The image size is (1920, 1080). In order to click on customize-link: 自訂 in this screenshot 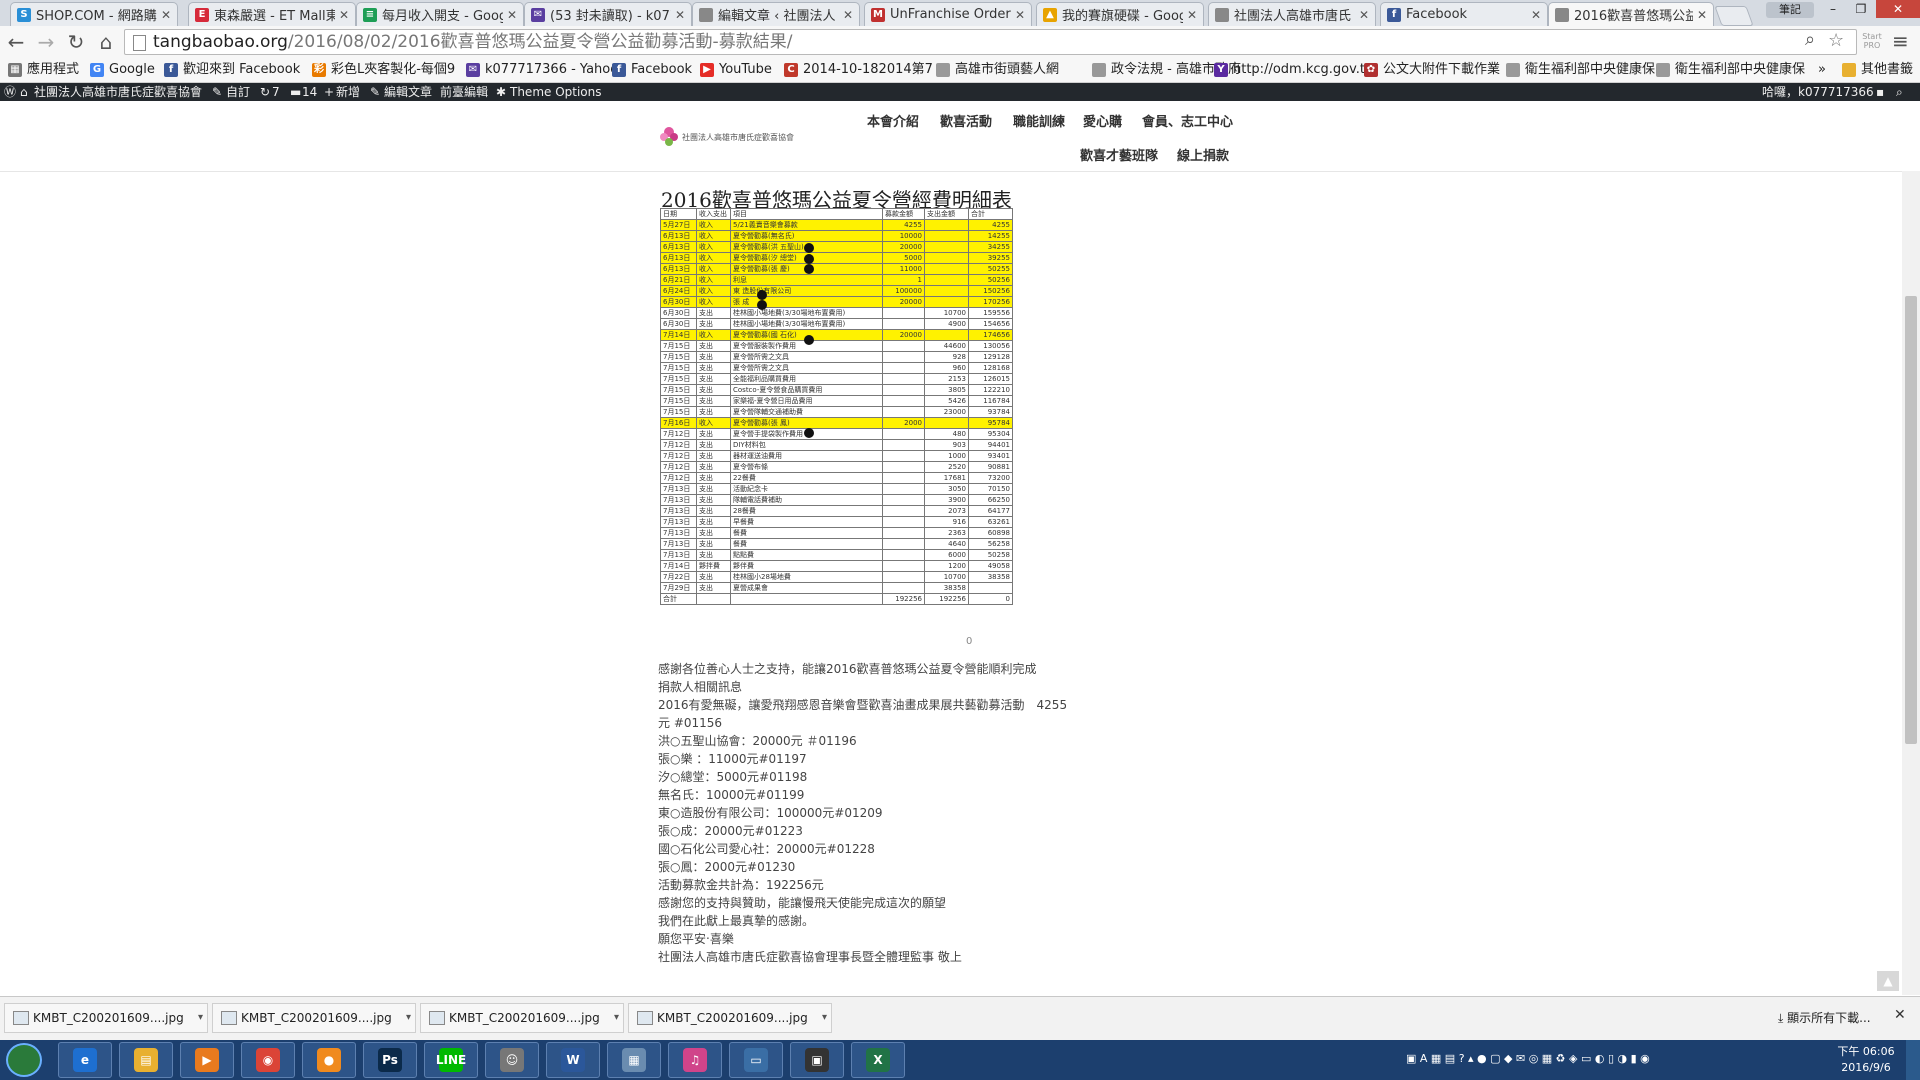, I will do `click(238, 92)`.